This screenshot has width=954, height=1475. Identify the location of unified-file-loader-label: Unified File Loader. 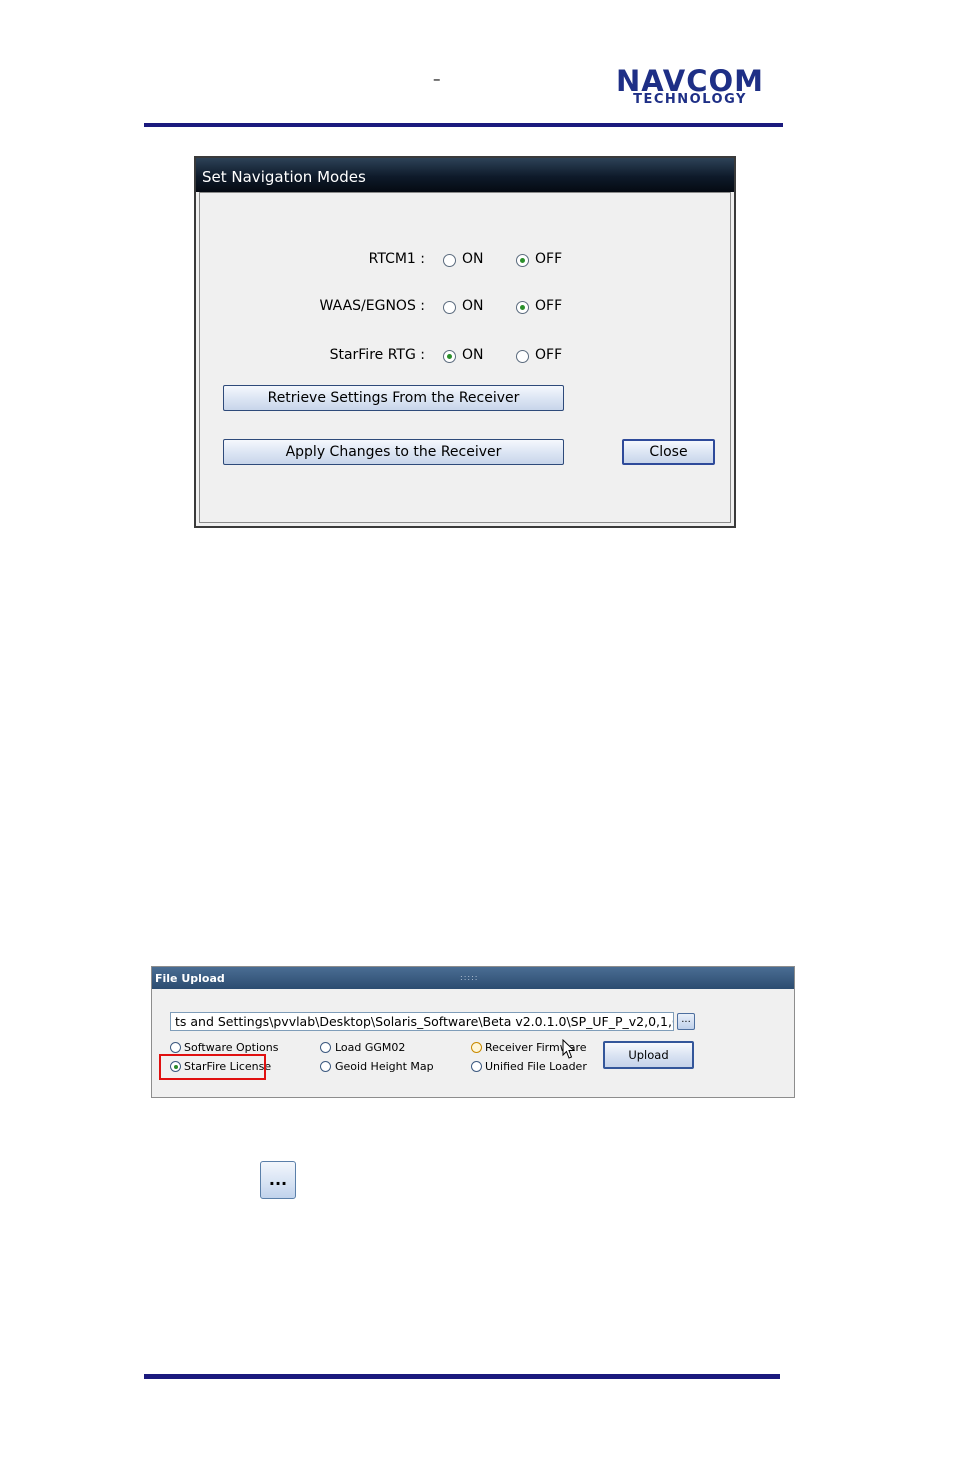
(536, 1066).